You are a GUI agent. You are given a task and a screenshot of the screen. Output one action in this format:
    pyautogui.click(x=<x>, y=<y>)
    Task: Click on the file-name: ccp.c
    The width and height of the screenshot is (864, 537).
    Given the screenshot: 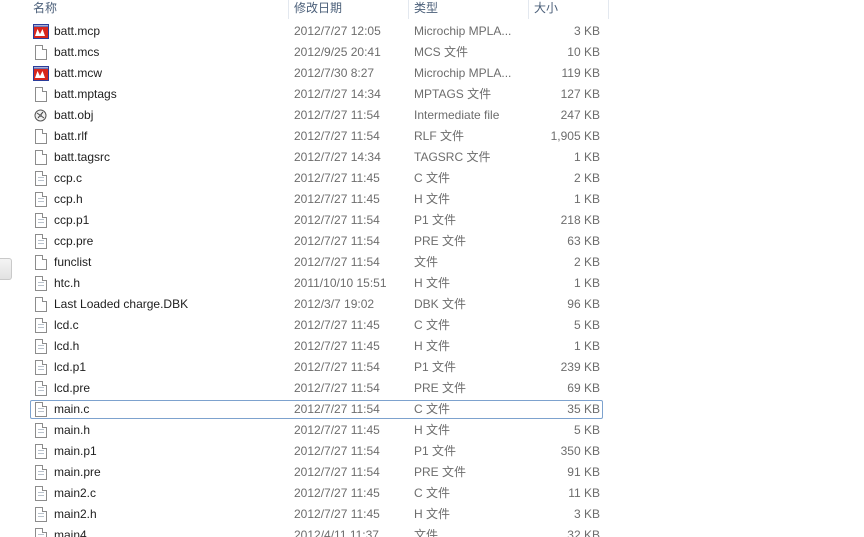 What is the action you would take?
    pyautogui.click(x=68, y=178)
    